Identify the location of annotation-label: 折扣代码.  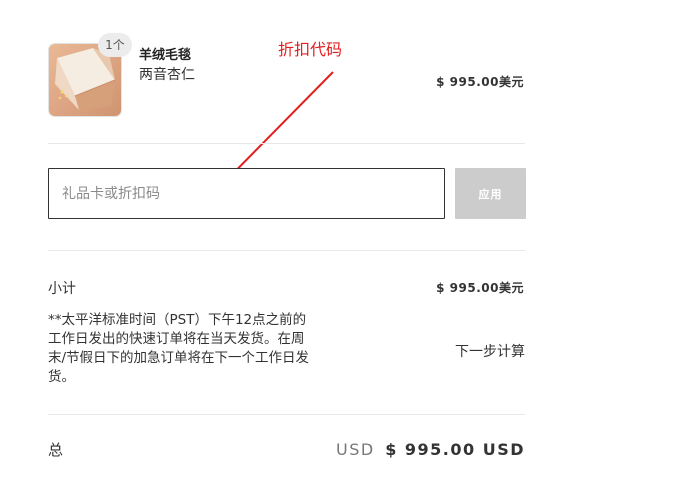
(310, 49).